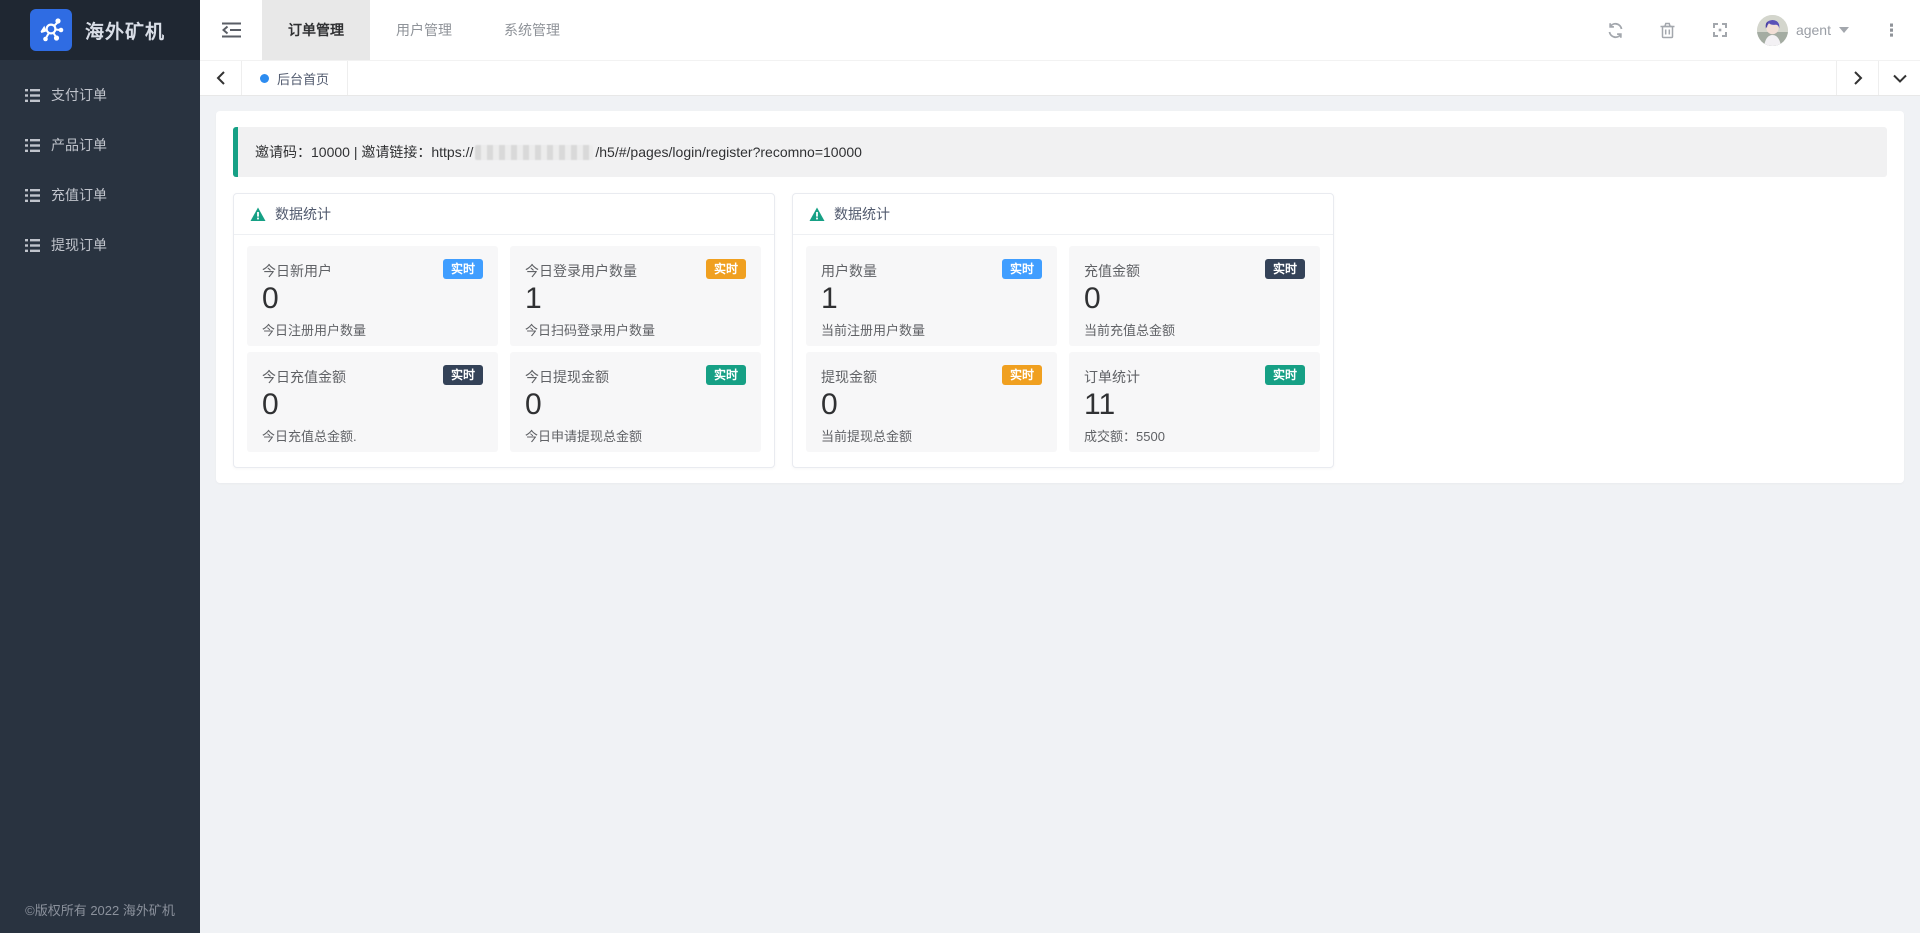  I want to click on top-nav-tab-1: 用户管理, so click(424, 30).